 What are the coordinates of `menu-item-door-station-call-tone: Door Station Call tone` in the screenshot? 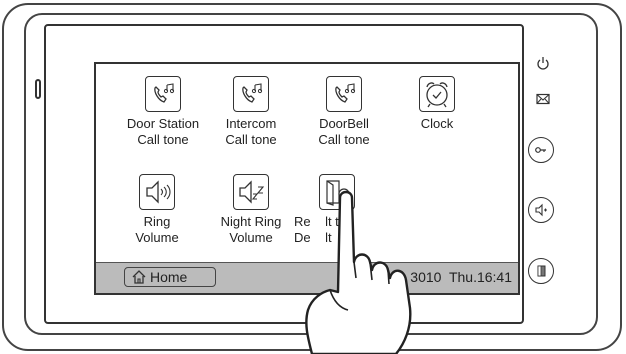 It's located at (163, 112).